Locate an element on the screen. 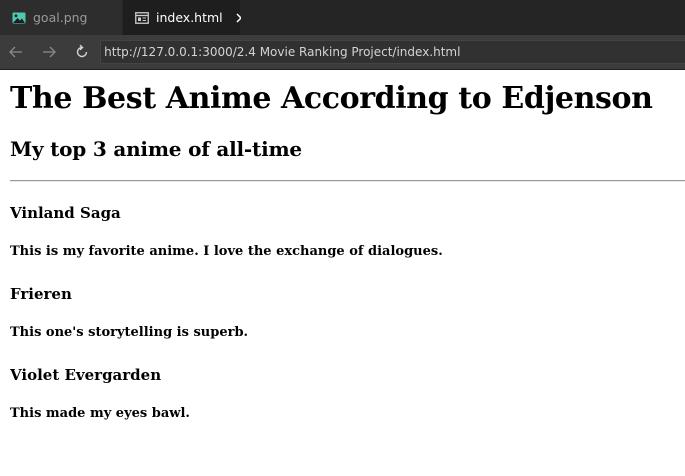 This screenshot has height=476, width=685. tab-label: index.html is located at coordinates (189, 17).